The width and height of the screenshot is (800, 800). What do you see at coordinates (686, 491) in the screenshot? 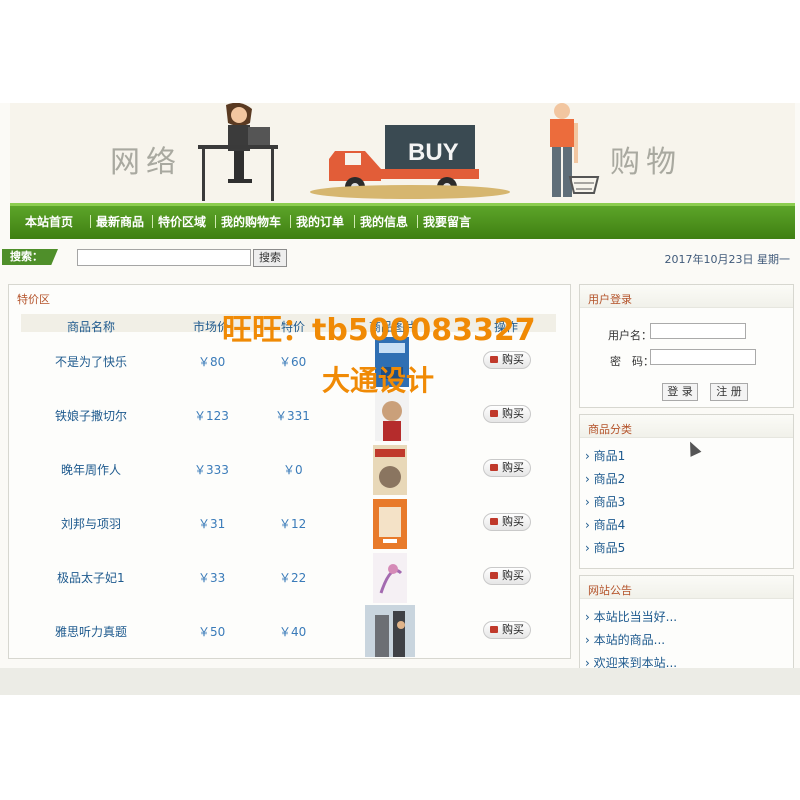
I see `categories-panel: 商品分类 › 商品1 › 商品2 › 商品3 › 商品4 › 商品5` at bounding box center [686, 491].